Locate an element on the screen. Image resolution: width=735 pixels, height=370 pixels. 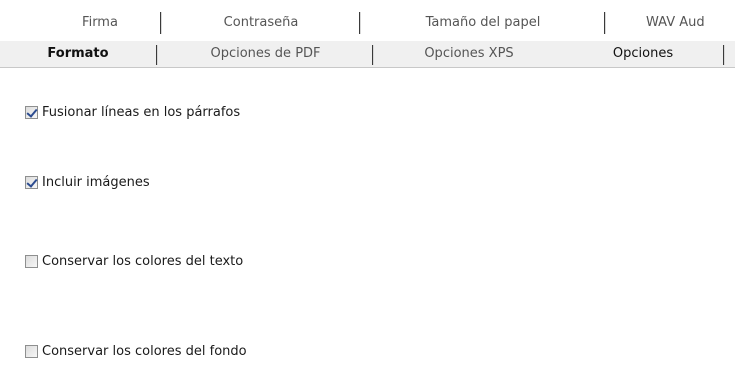
tab-label: Formato is located at coordinates (78, 53).